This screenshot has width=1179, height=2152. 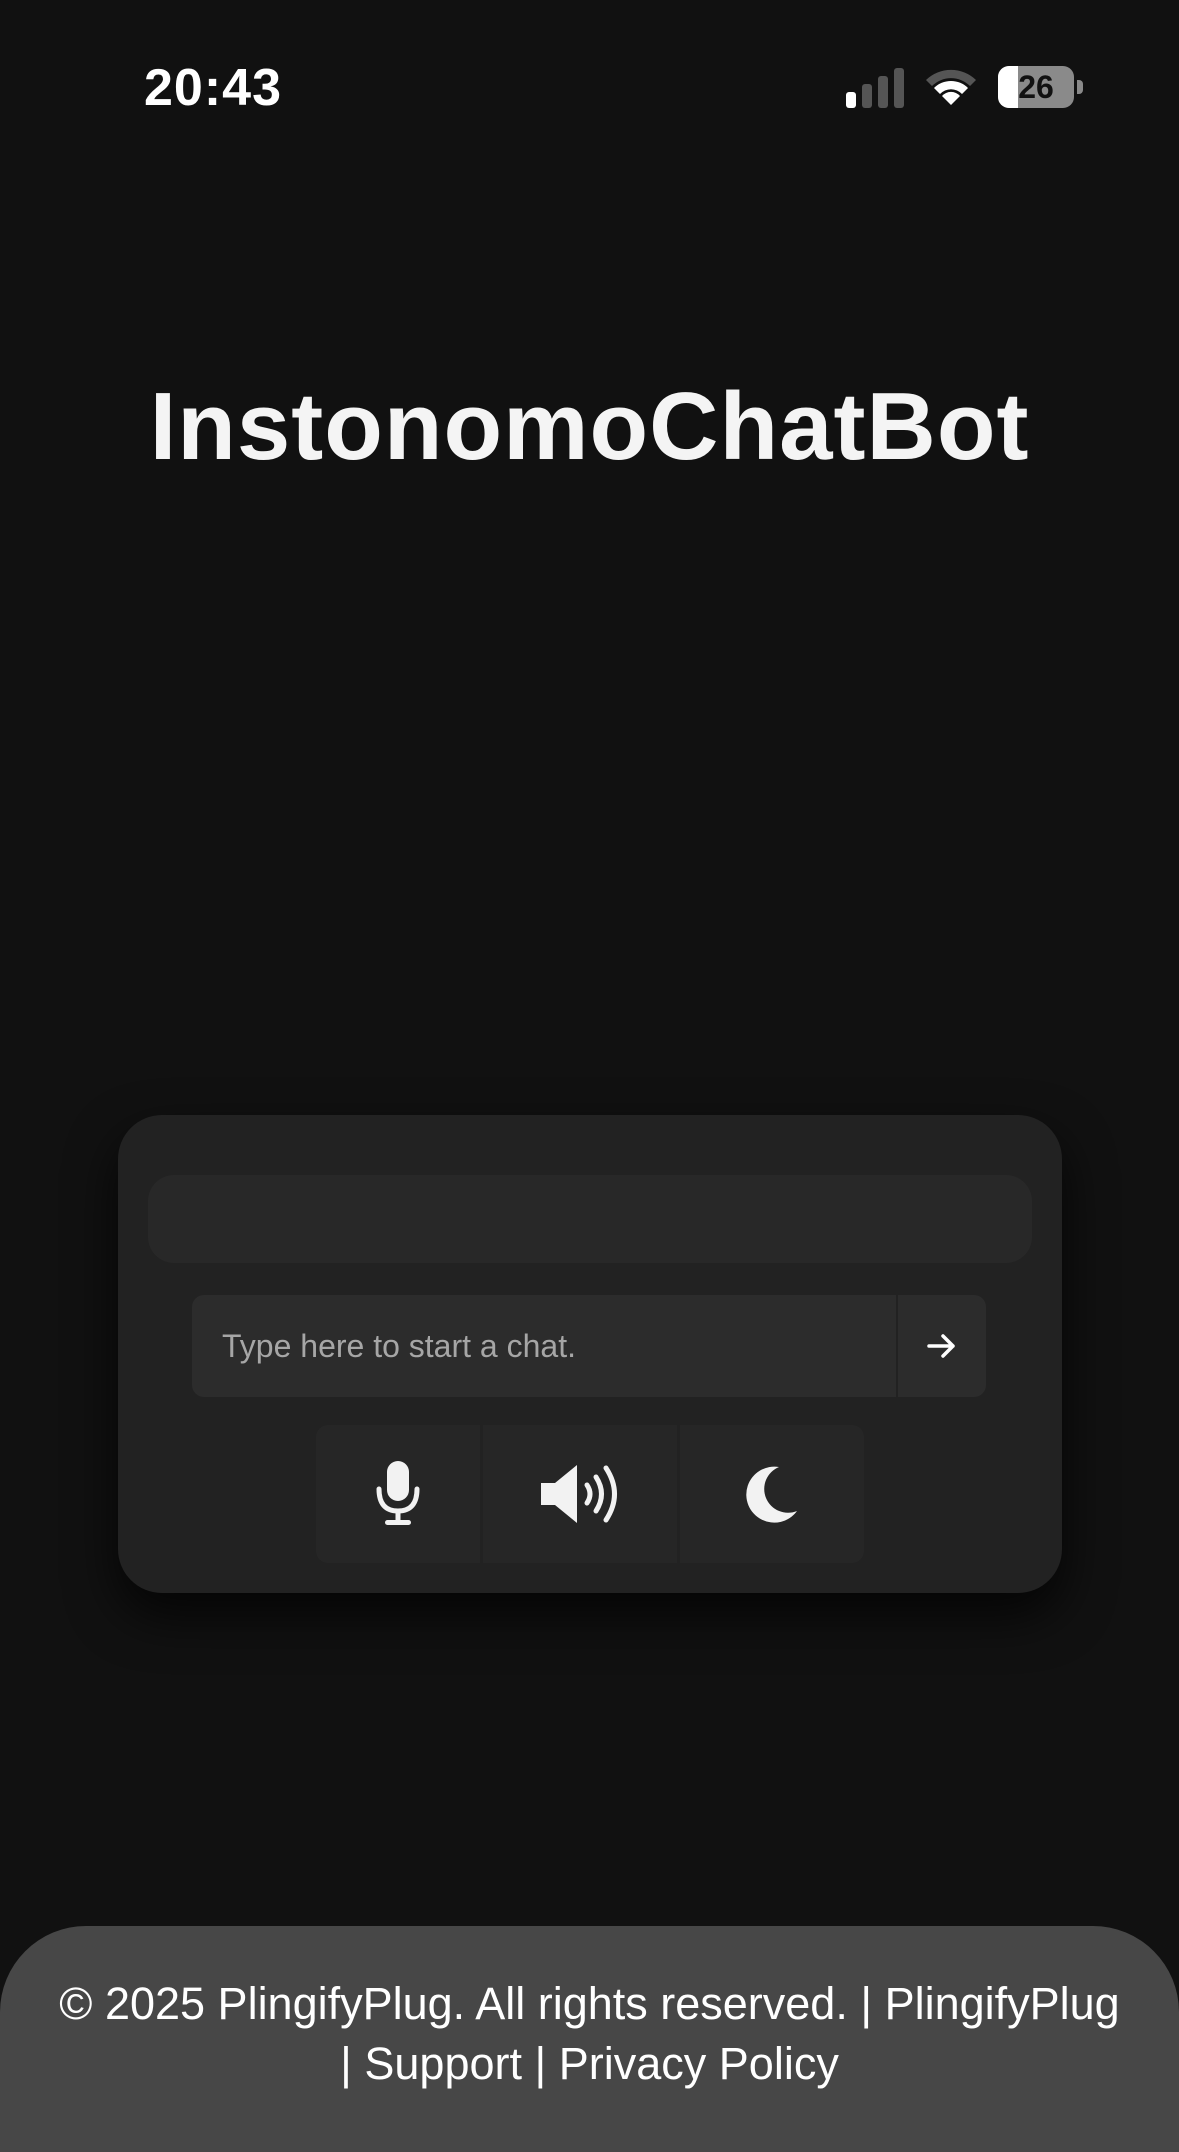 I want to click on send-button, so click(x=942, y=1346).